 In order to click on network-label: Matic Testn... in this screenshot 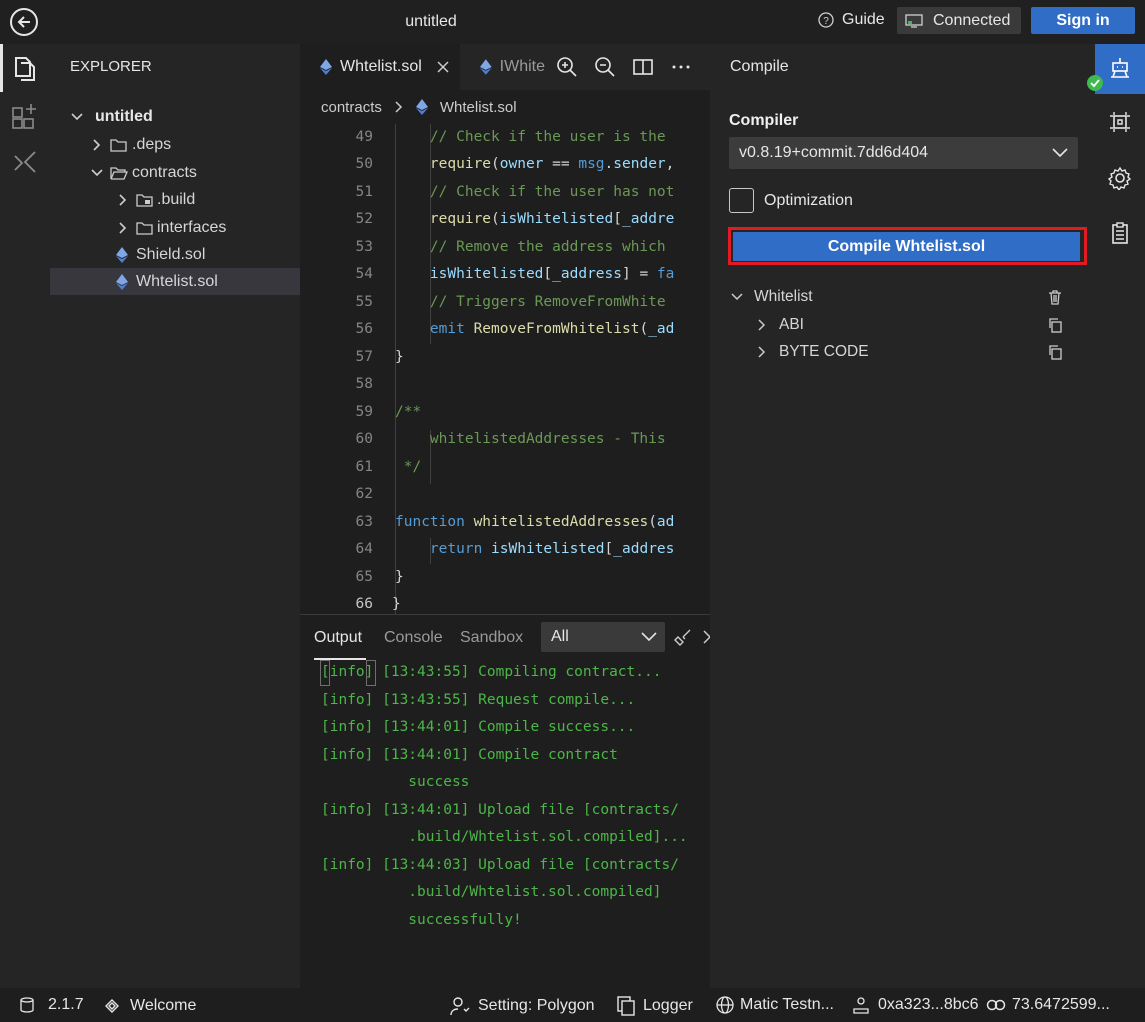, I will do `click(787, 1004)`.